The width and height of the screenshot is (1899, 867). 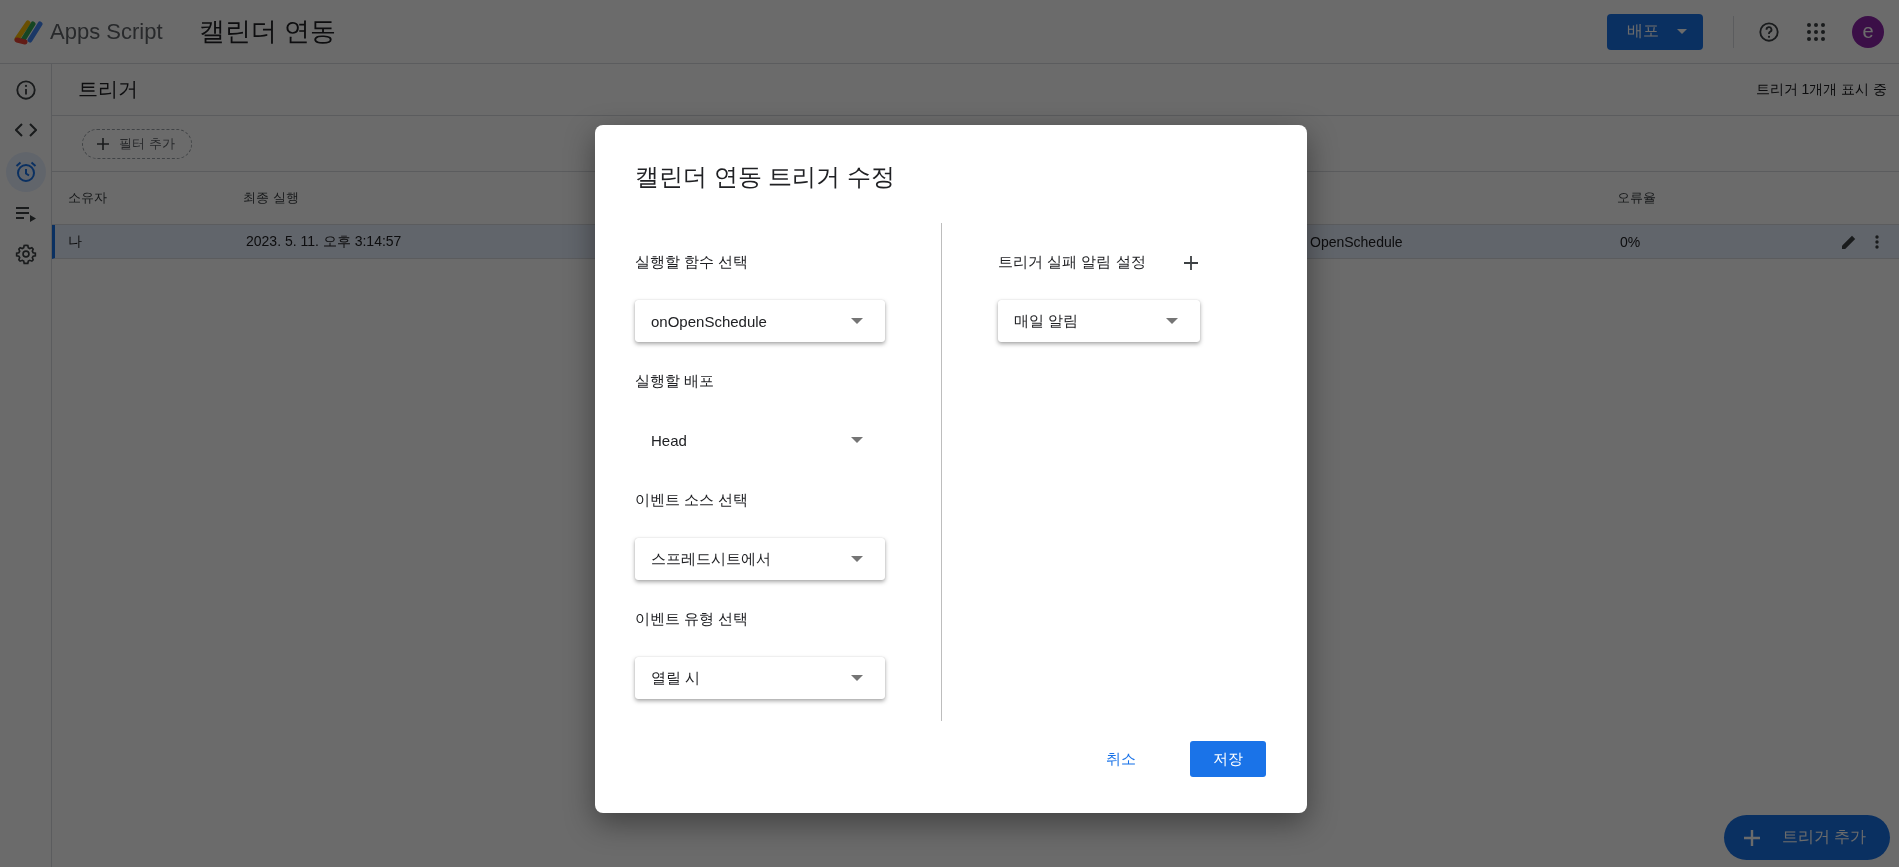 I want to click on table-cell-text: 나, so click(x=75, y=241).